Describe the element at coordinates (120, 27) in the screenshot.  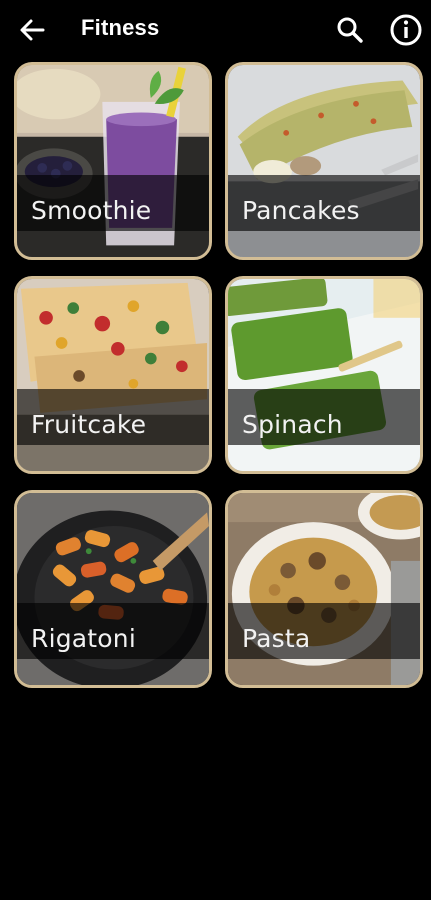
I see `page-title: Fitness` at that location.